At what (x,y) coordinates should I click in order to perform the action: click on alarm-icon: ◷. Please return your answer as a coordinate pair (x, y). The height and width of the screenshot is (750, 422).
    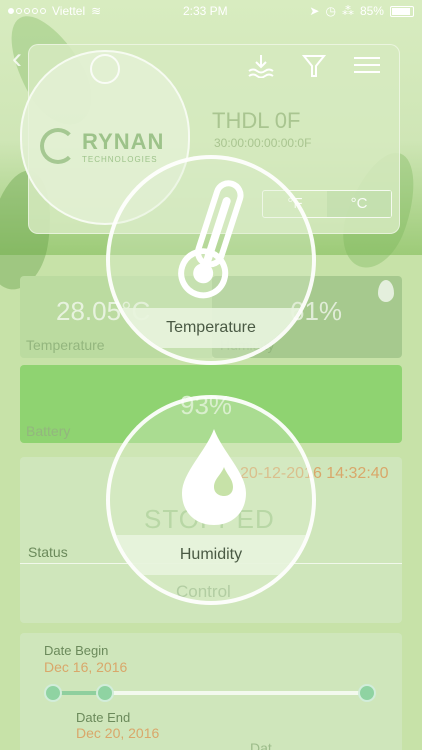
    Looking at the image, I should click on (330, 11).